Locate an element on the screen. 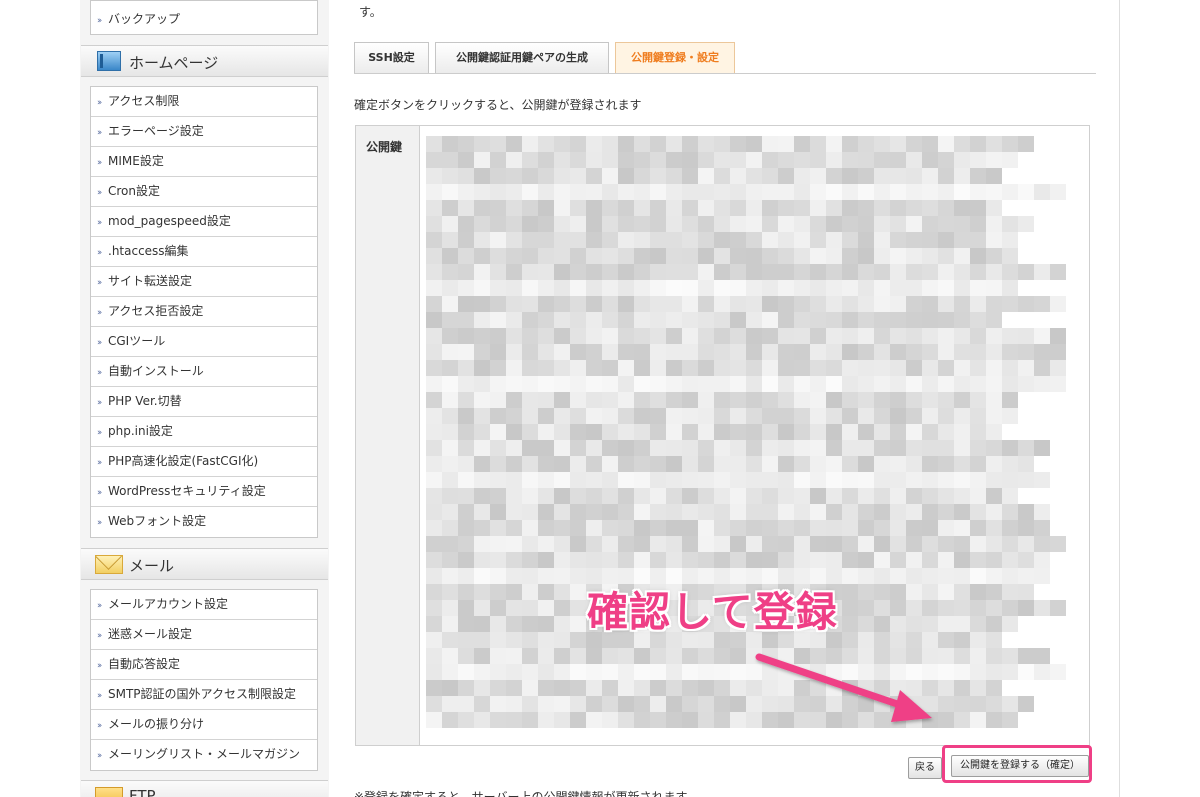 Image resolution: width=1200 pixels, height=797 pixels. public-key-label-cell: 公開鍵 is located at coordinates (388, 435).